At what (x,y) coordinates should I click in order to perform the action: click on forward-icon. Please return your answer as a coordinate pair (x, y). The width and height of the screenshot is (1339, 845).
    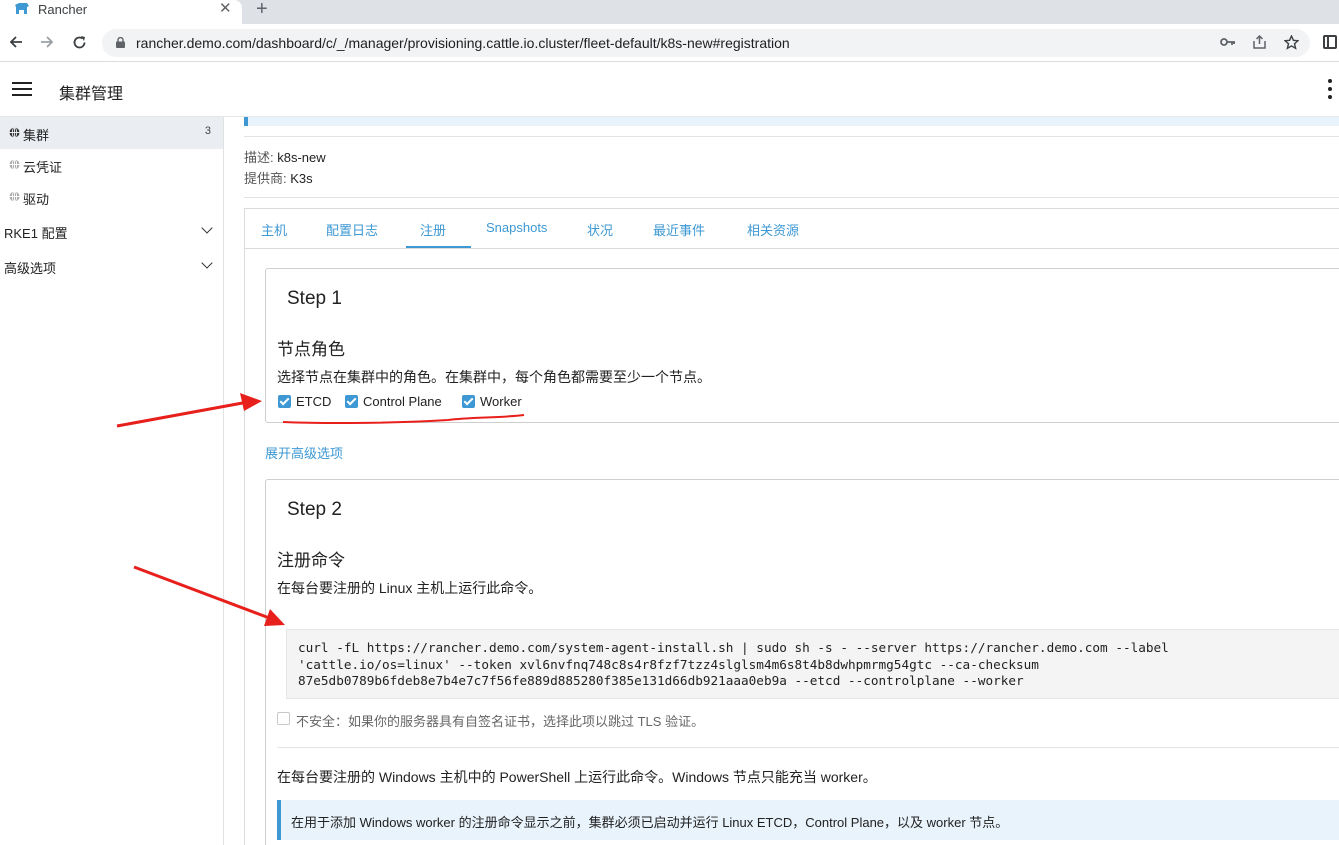
    Looking at the image, I should click on (47, 42).